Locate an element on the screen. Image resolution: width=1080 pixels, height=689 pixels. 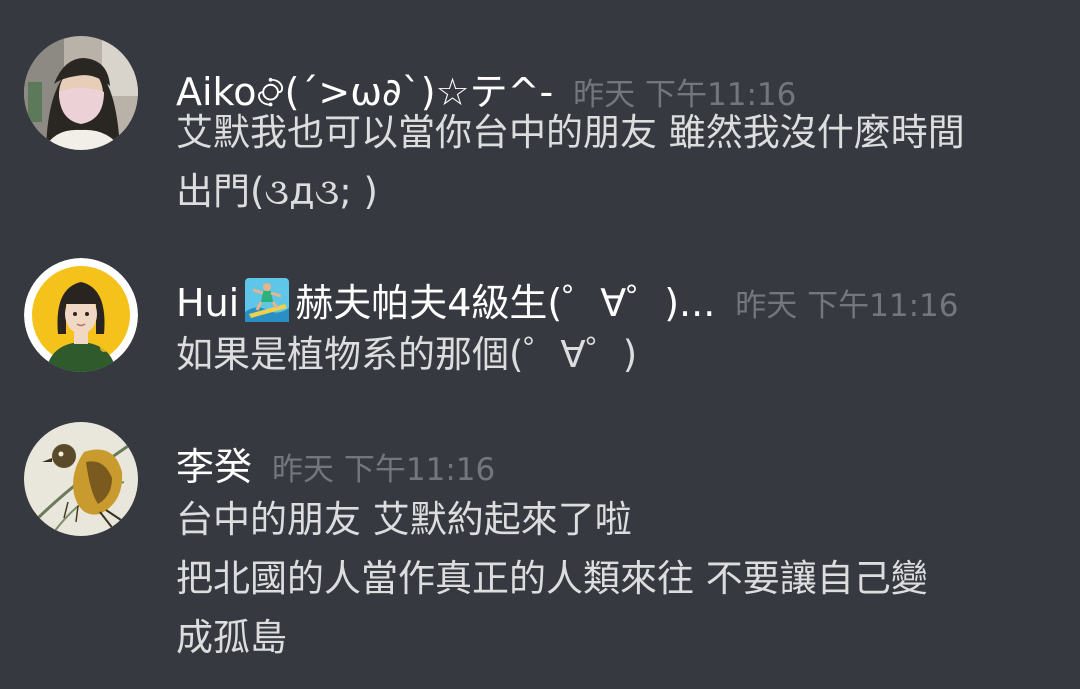
avatar-photo-woman-mask is located at coordinates (81, 93).